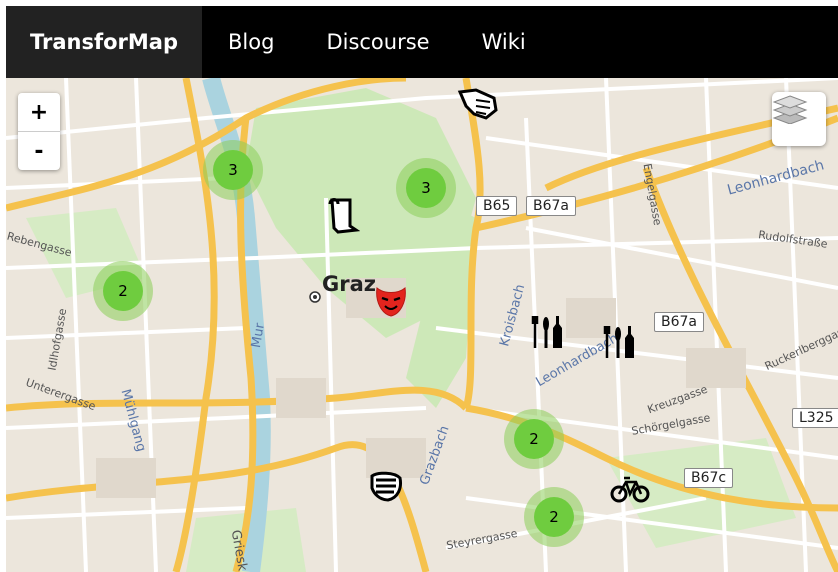  What do you see at coordinates (815, 418) in the screenshot?
I see `road-shield: L325` at bounding box center [815, 418].